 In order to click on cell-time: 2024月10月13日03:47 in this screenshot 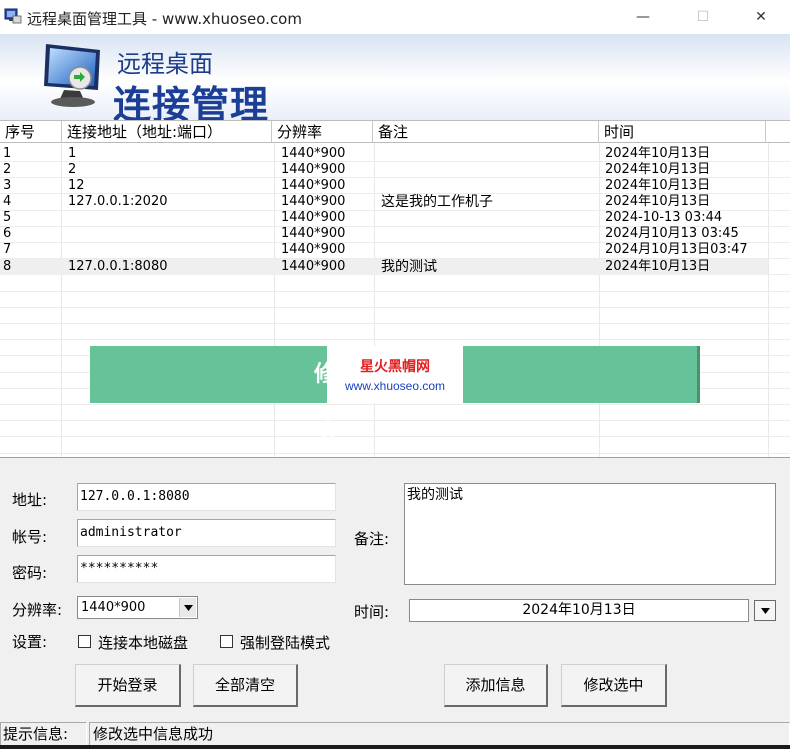, I will do `click(676, 249)`.